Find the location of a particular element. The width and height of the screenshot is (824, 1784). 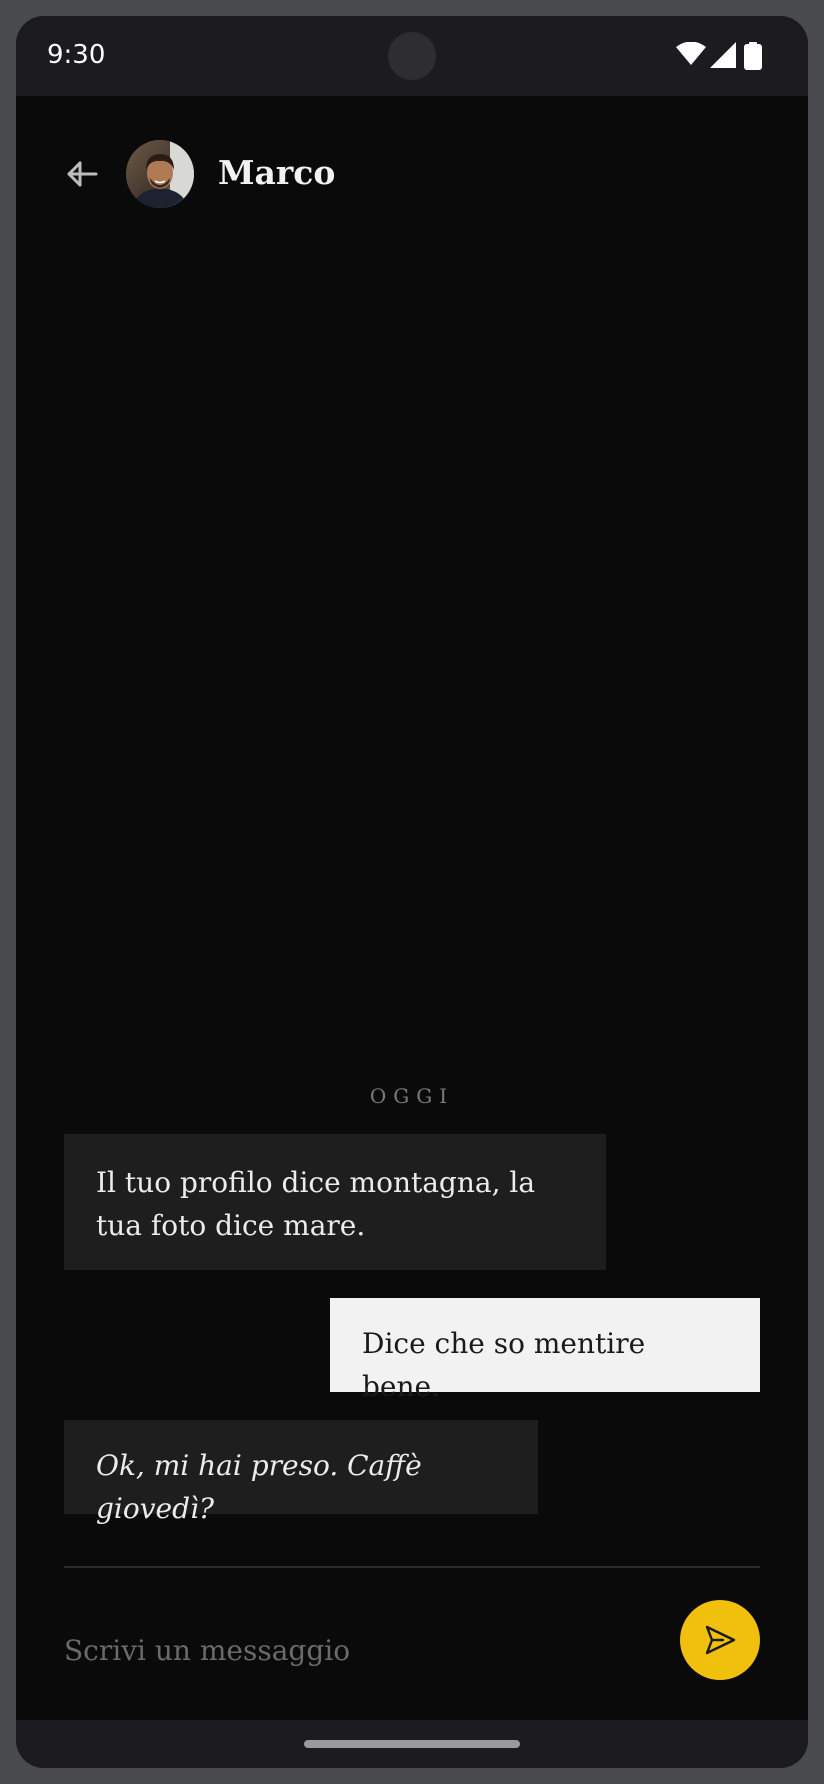

signal-icon is located at coordinates (723, 55).